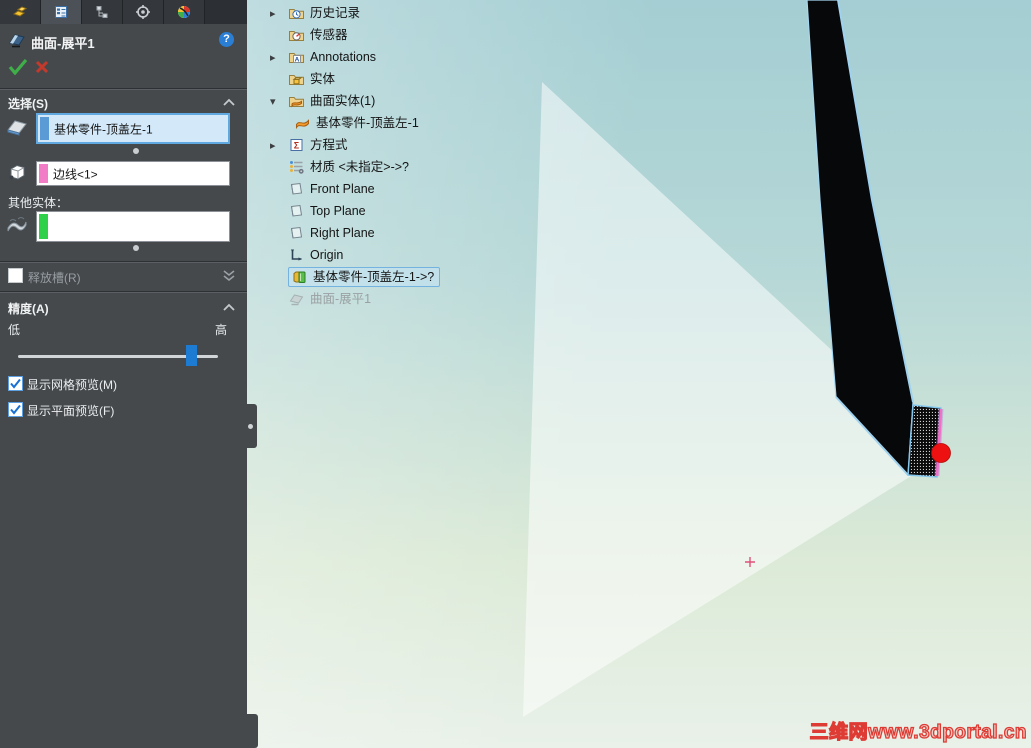 The image size is (1031, 748). Describe the element at coordinates (323, 79) in the screenshot. I see `tree-item-label: 实体` at that location.